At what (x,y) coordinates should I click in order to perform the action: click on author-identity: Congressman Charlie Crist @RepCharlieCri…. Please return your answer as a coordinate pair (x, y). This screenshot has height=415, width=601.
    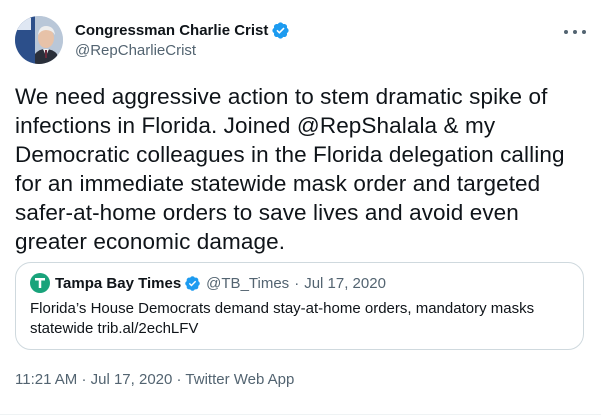
    Looking at the image, I should click on (182, 39).